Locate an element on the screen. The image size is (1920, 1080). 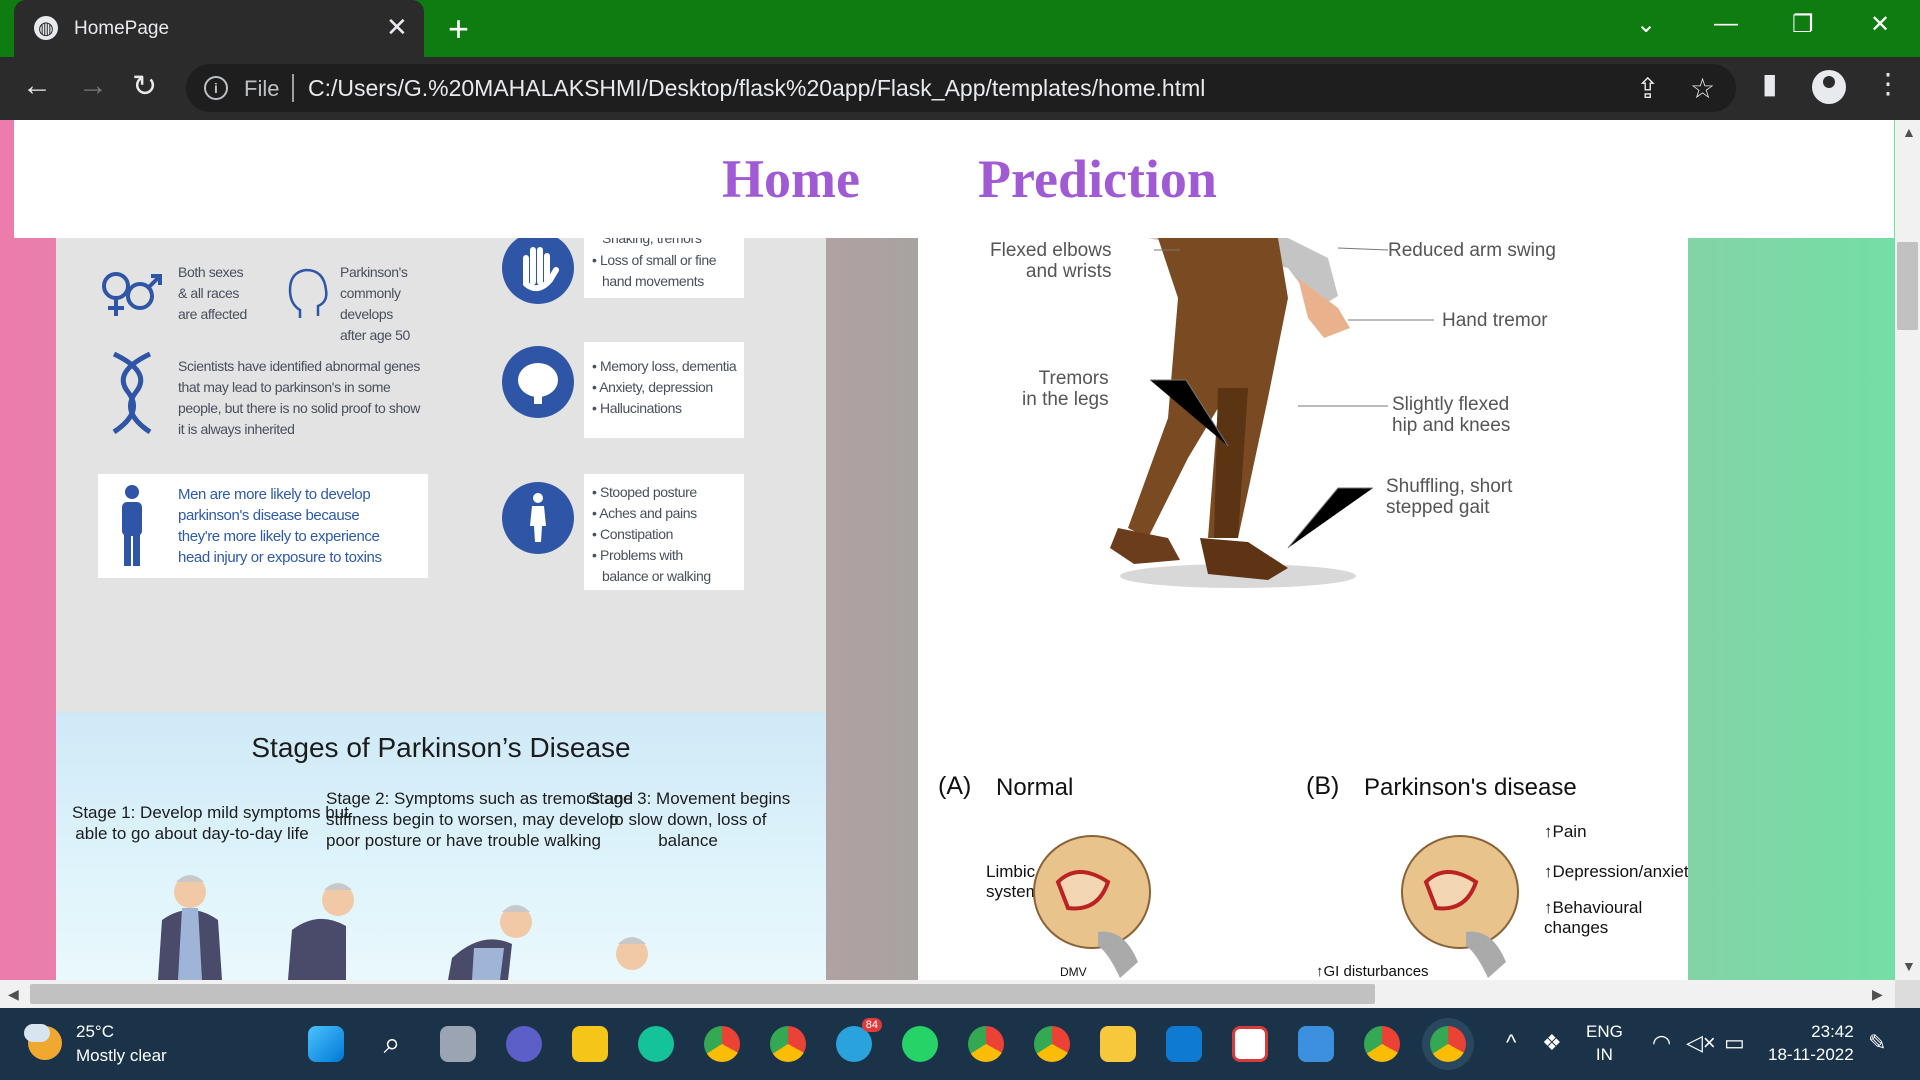
bullet-item: Problems with is located at coordinates (644, 555).